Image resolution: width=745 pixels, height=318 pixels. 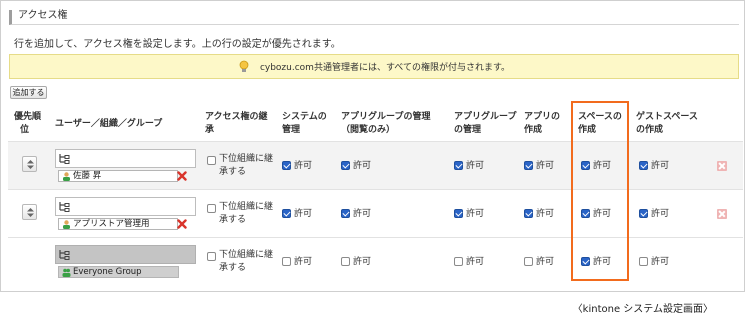 I want to click on header-app-create-line1: アプリの, so click(x=542, y=117).